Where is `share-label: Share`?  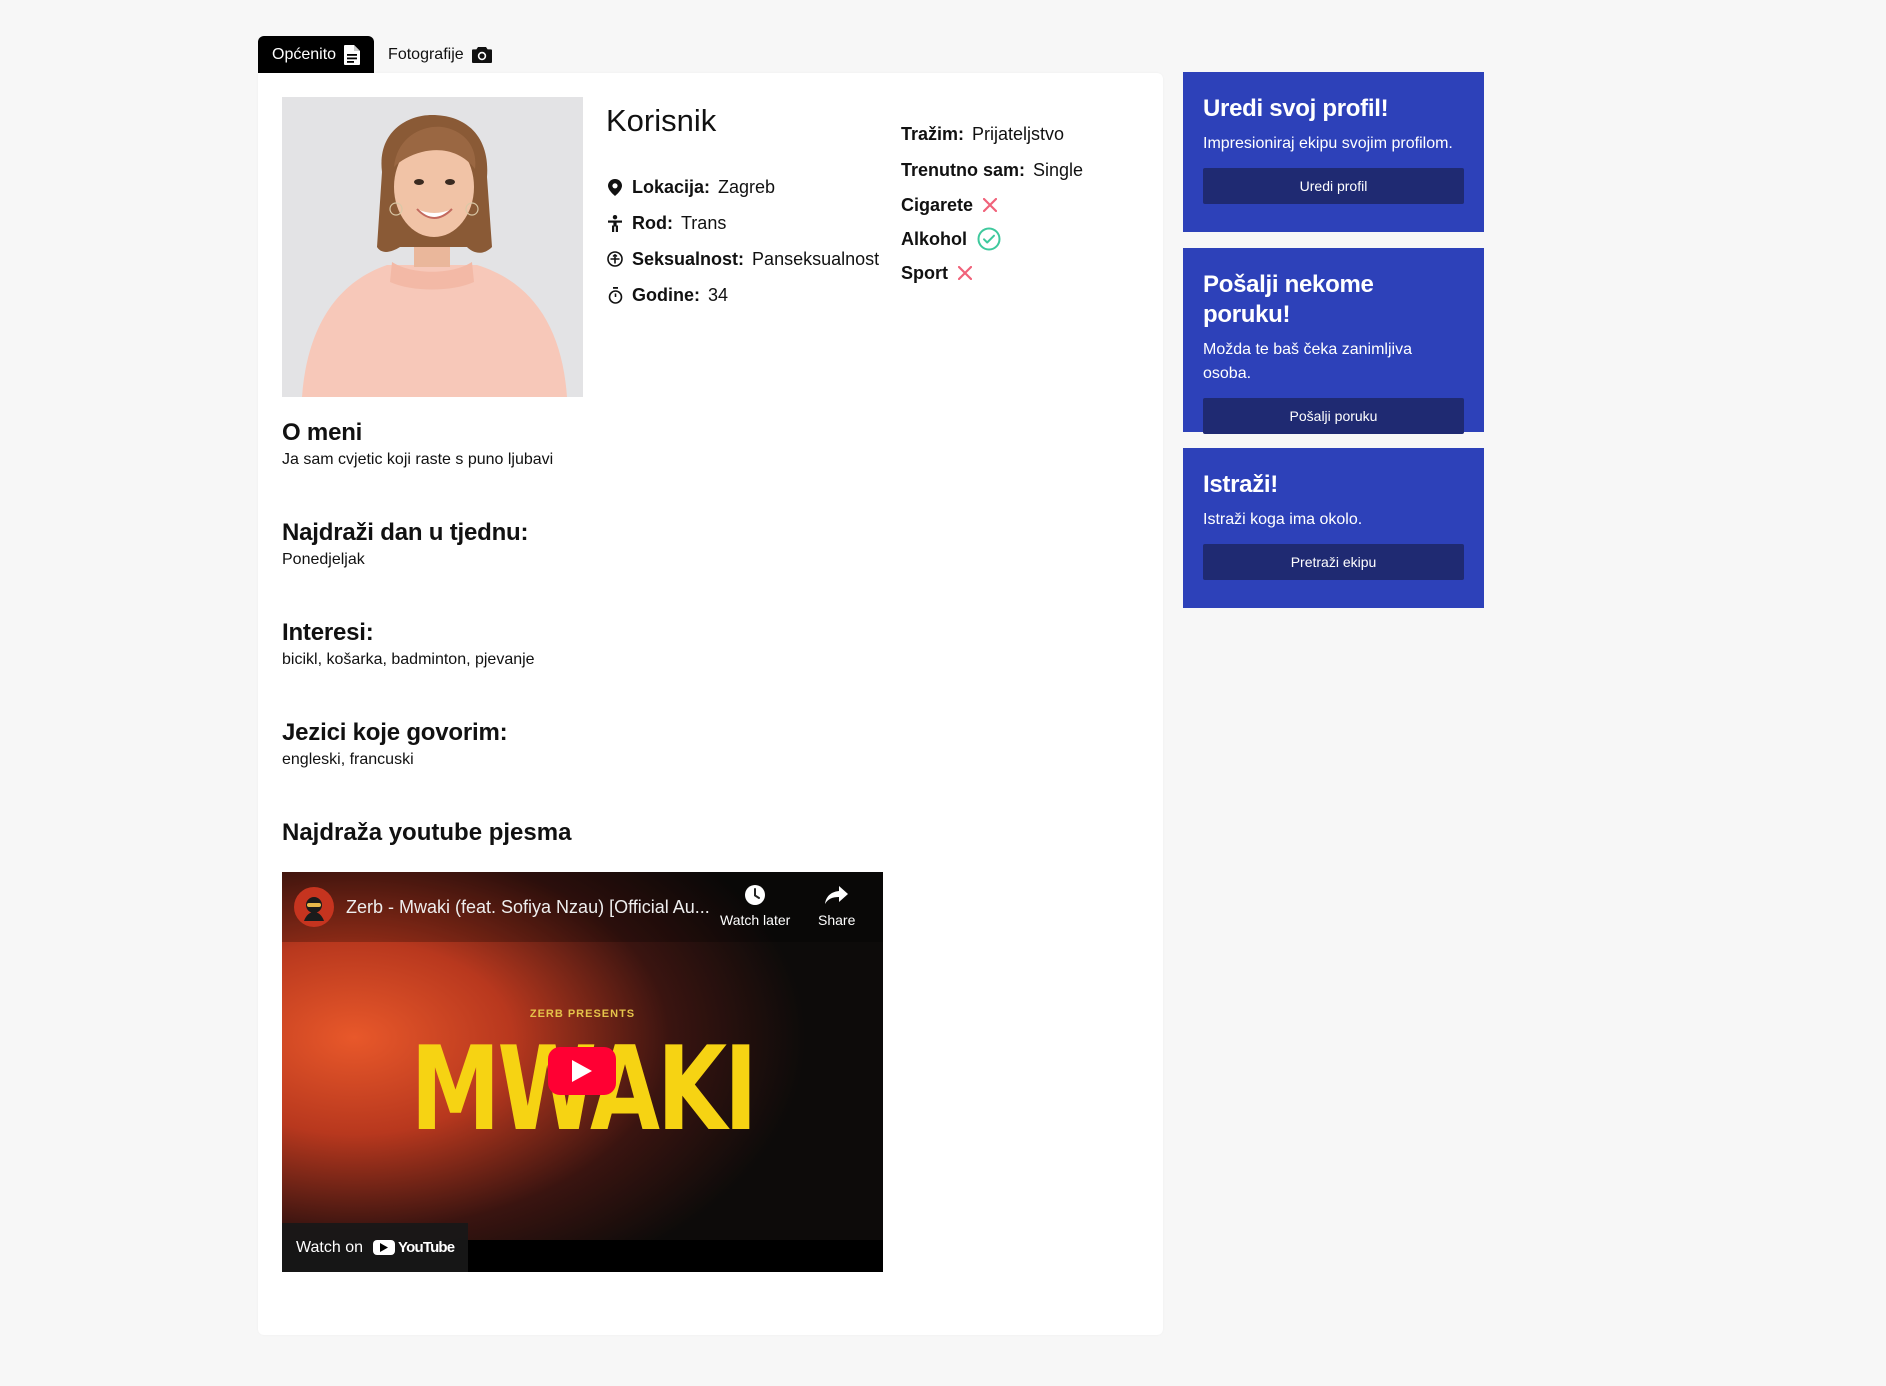
share-label: Share is located at coordinates (837, 920).